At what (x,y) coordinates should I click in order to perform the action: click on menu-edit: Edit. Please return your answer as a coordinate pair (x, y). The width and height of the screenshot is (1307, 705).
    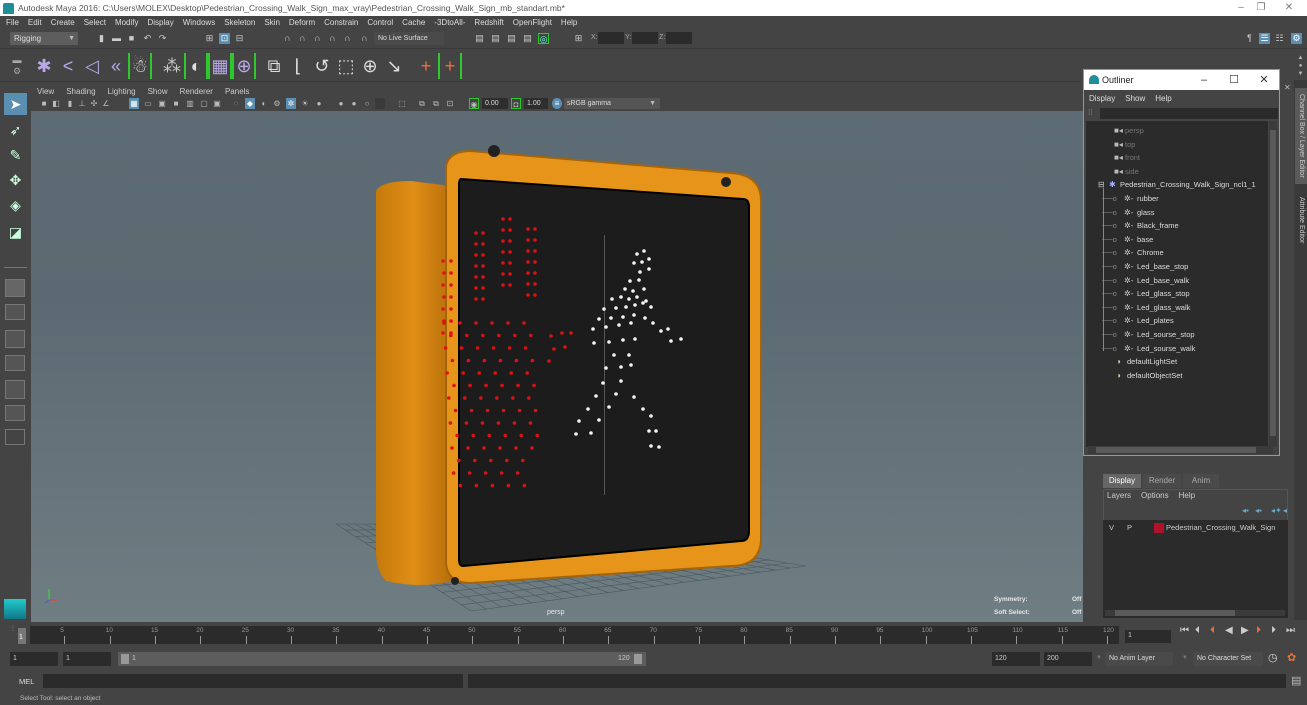
    Looking at the image, I should click on (35, 22).